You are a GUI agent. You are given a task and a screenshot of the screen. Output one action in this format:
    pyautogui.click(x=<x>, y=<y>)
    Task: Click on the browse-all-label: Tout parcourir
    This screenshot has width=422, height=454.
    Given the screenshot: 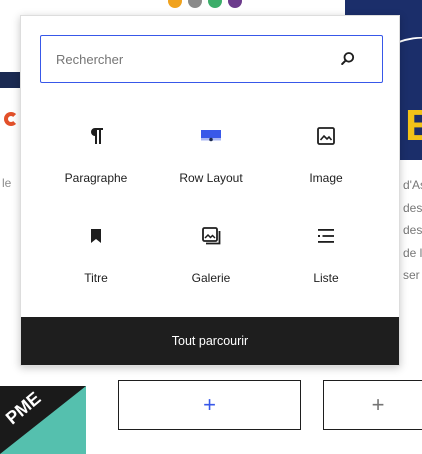 What is the action you would take?
    pyautogui.click(x=210, y=341)
    